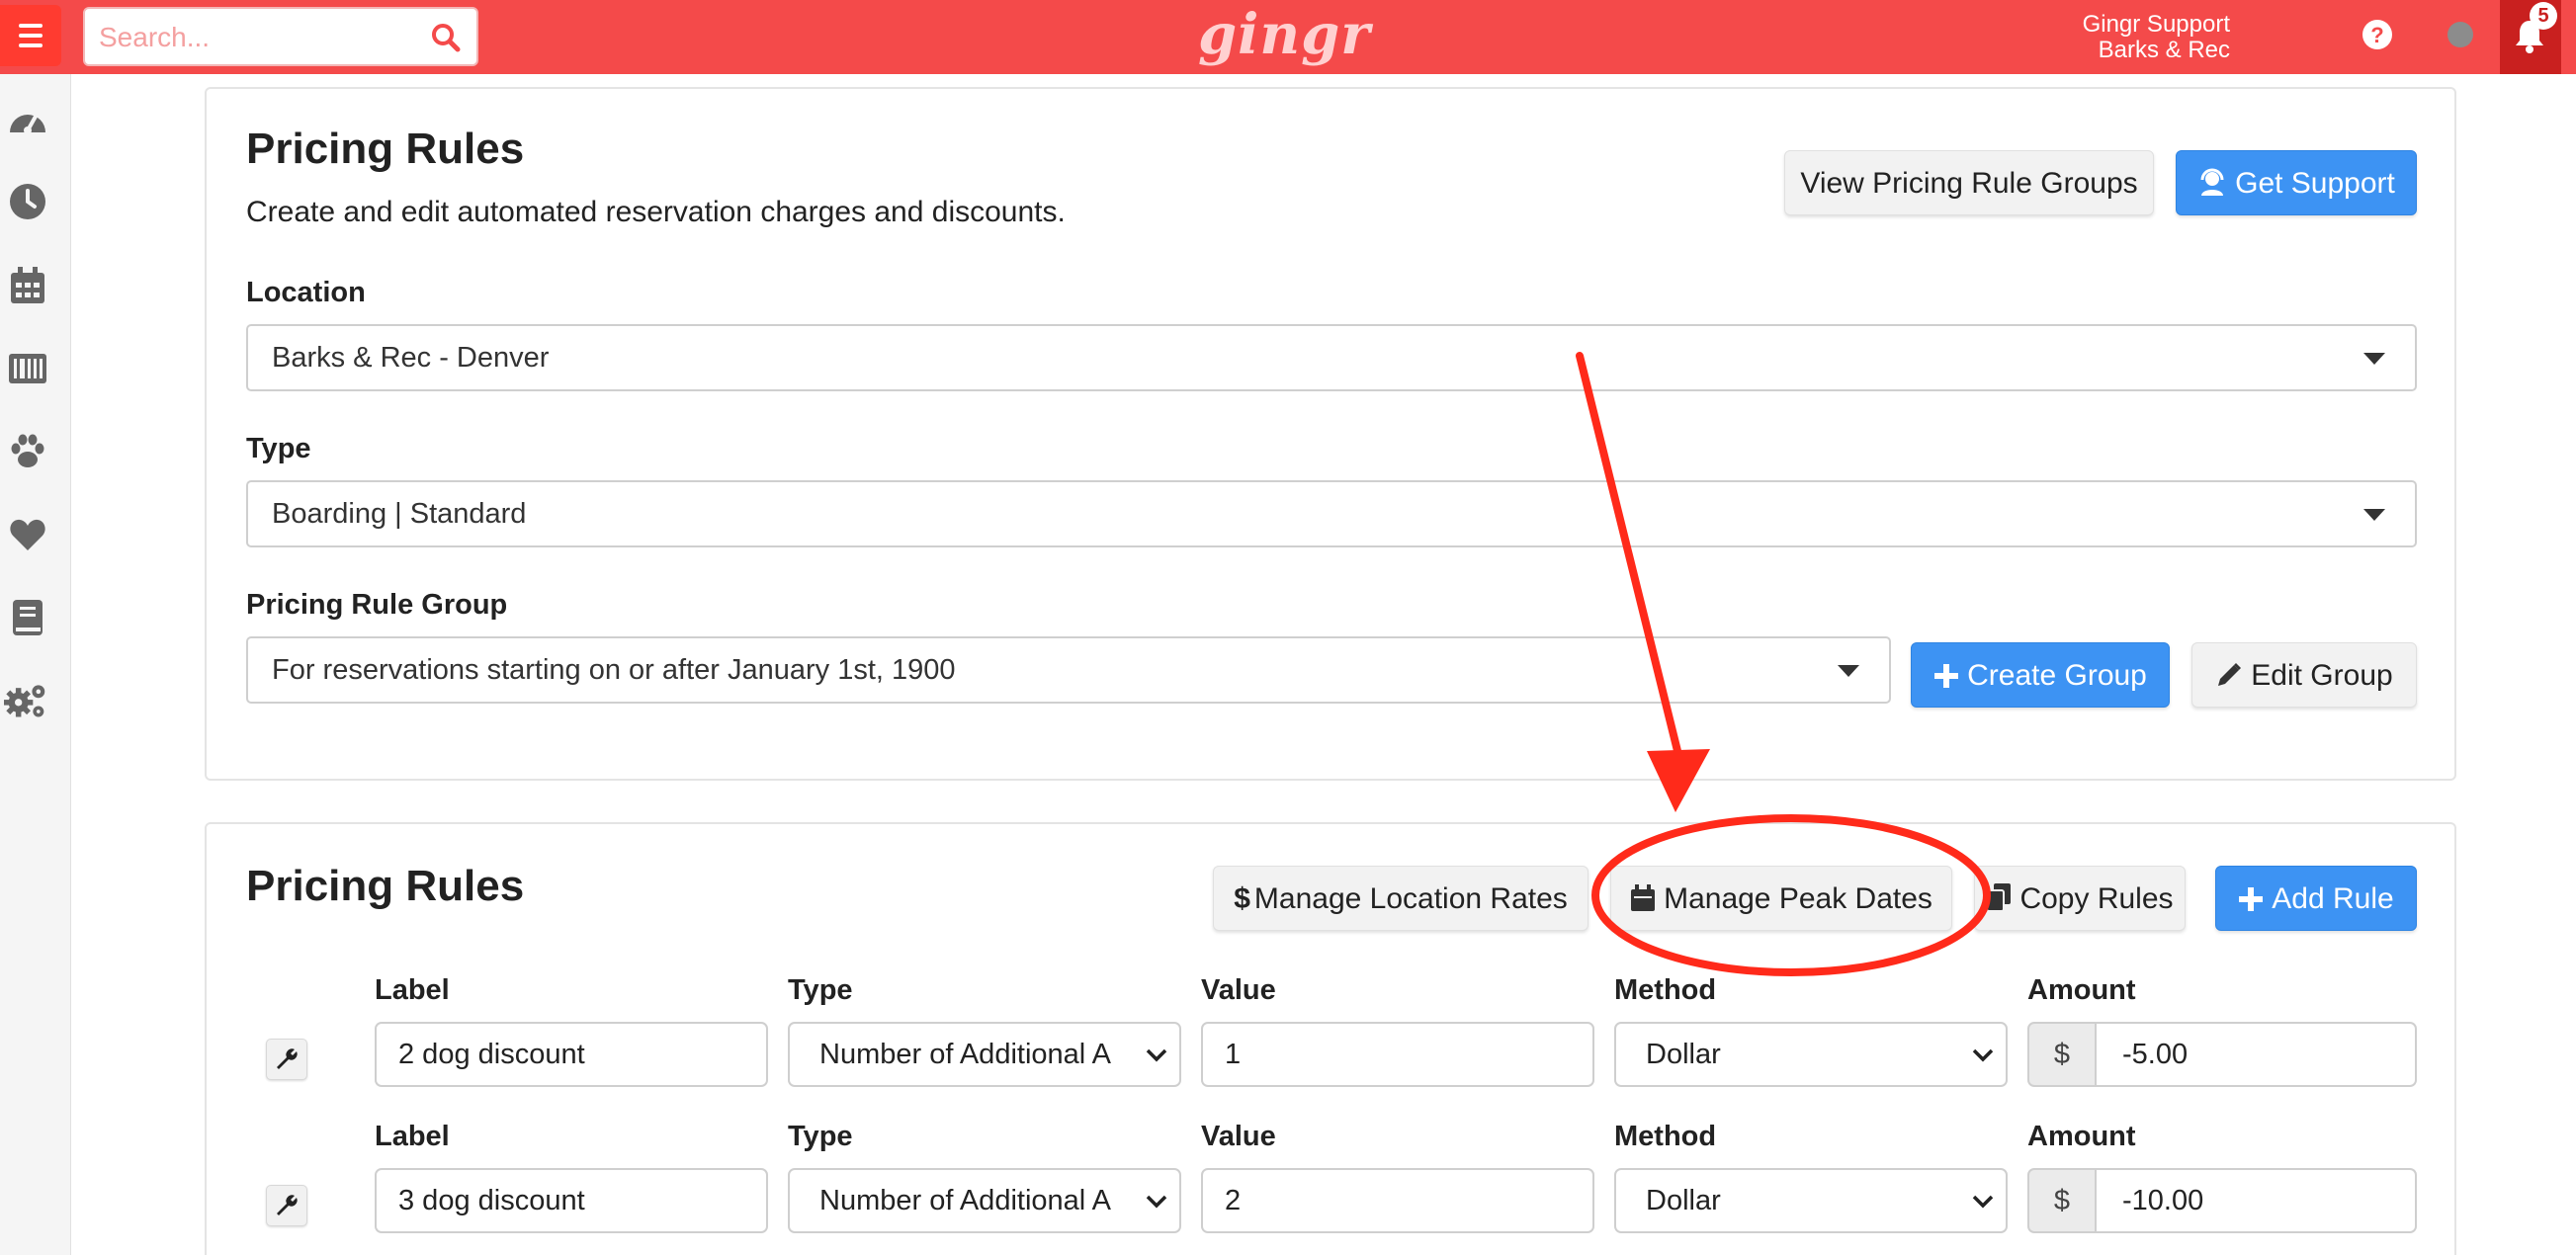  Describe the element at coordinates (1781, 898) in the screenshot. I see `manage-peak-dates-button: Manage Peak Dates` at that location.